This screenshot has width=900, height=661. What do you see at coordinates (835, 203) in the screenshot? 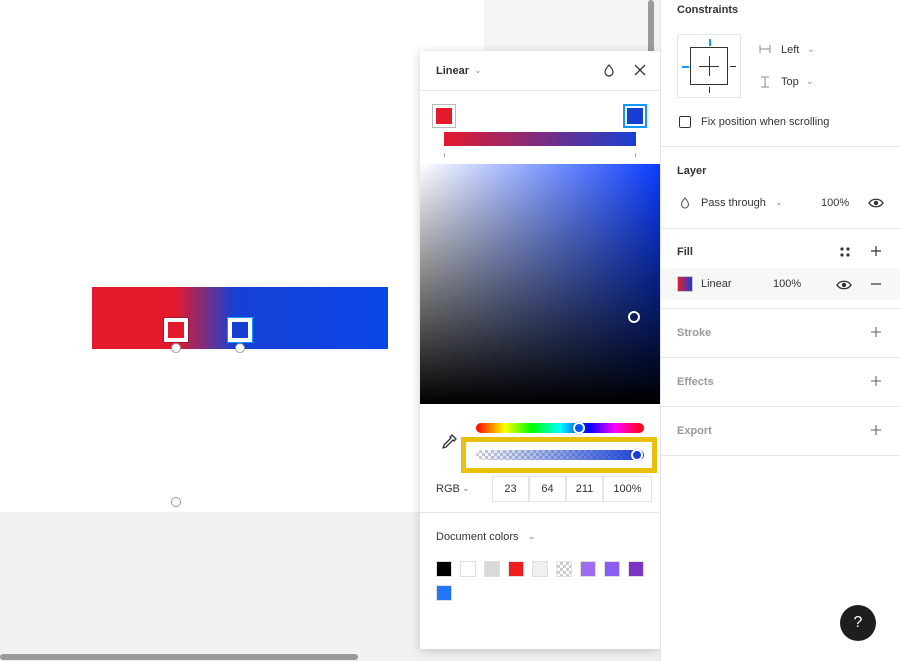
I see `layer-opacity-value: 100%` at bounding box center [835, 203].